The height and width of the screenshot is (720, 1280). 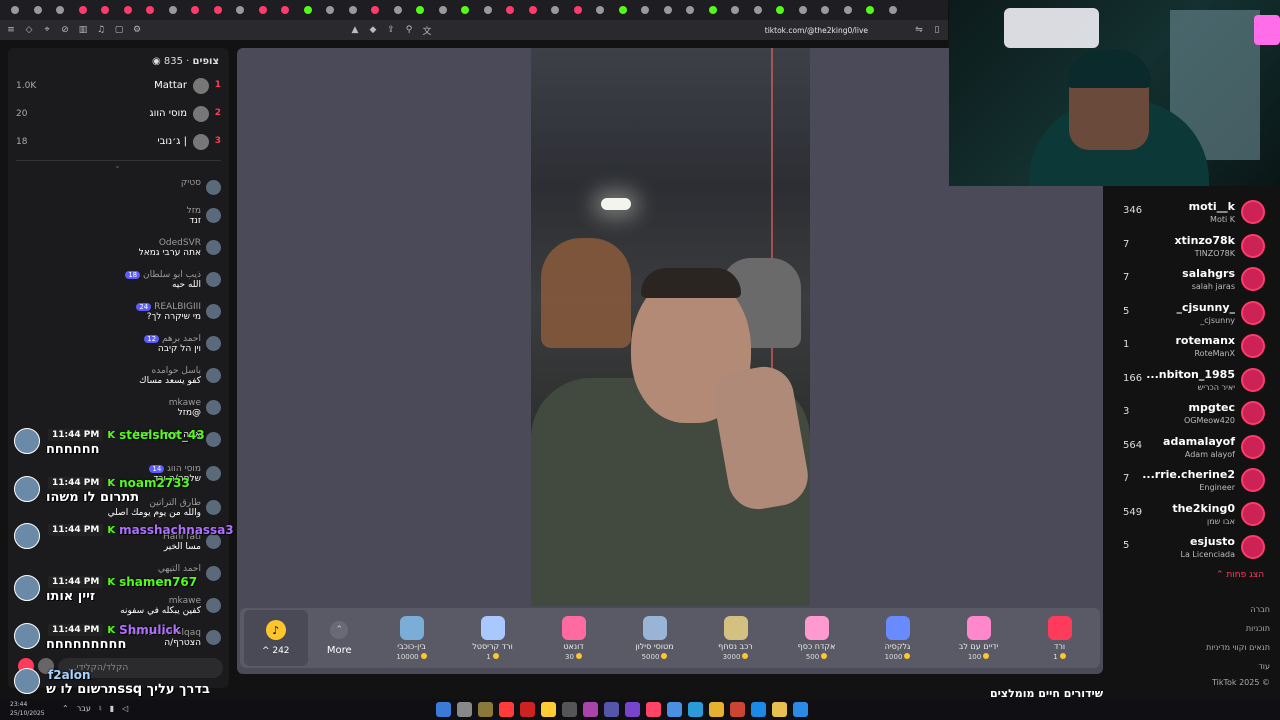 What do you see at coordinates (47, 30) in the screenshot?
I see `pin-icon: ⌖` at bounding box center [47, 30].